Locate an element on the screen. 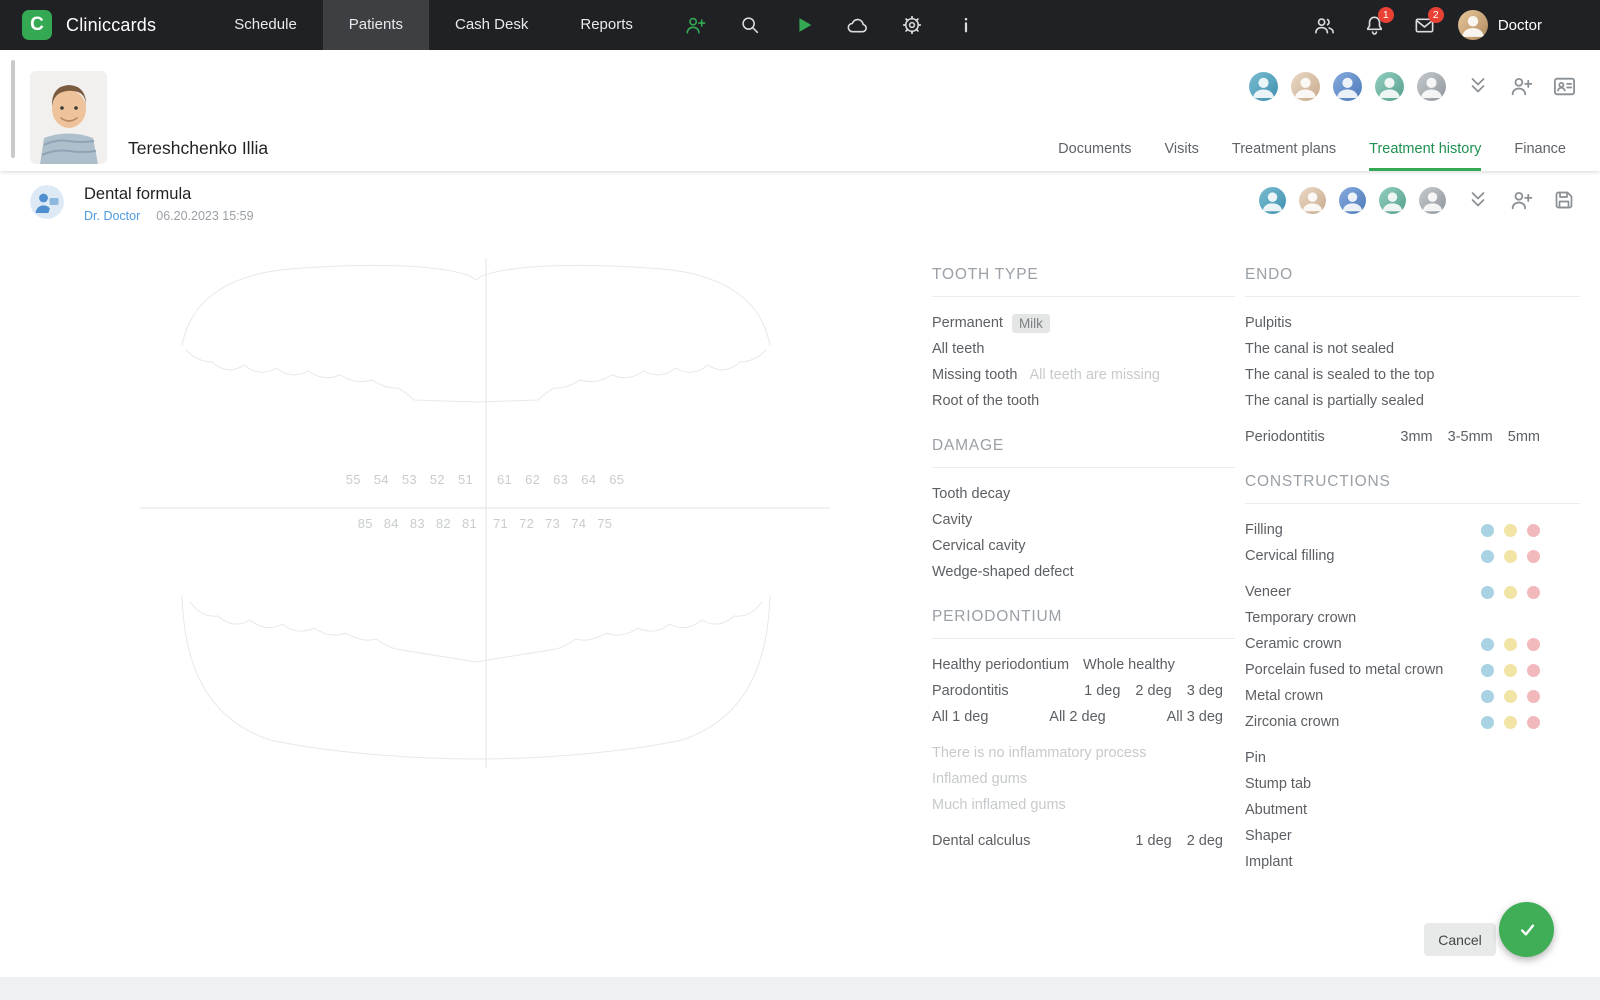 The width and height of the screenshot is (1600, 1000). option-2-deg: 2 deg is located at coordinates (1205, 841).